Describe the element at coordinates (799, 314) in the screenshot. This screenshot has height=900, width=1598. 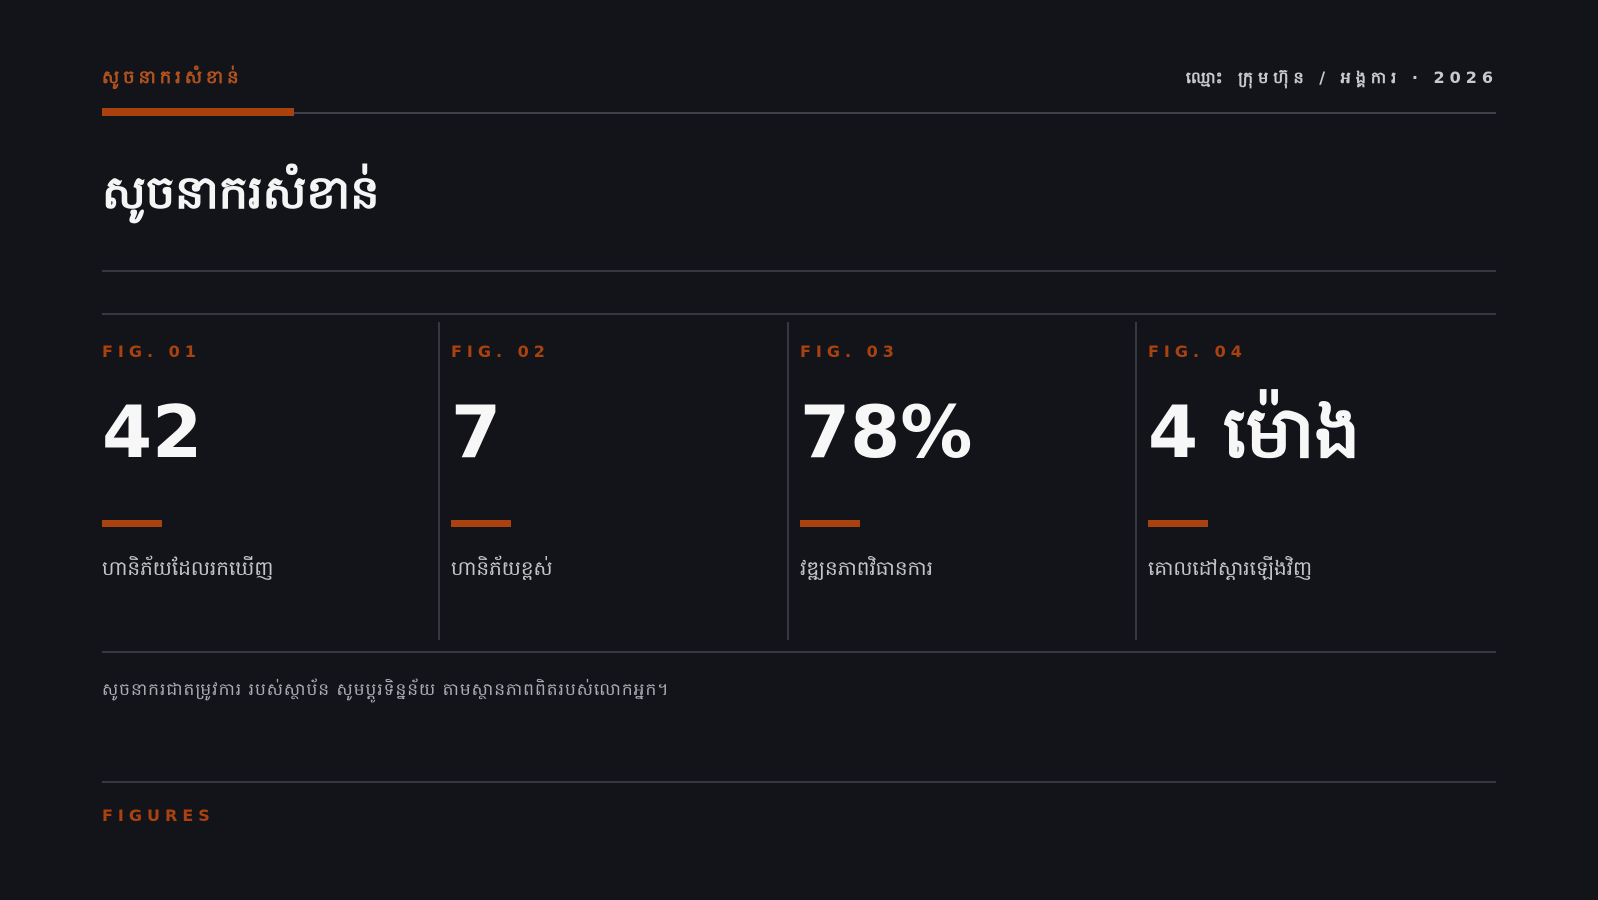
I see `divider-figures-top` at that location.